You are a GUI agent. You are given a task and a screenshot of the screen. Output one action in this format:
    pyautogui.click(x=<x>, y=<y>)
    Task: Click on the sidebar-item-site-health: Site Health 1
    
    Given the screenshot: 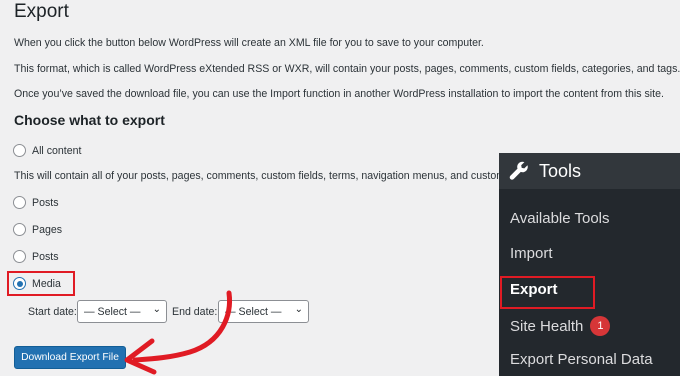 What is the action you would take?
    pyautogui.click(x=560, y=326)
    